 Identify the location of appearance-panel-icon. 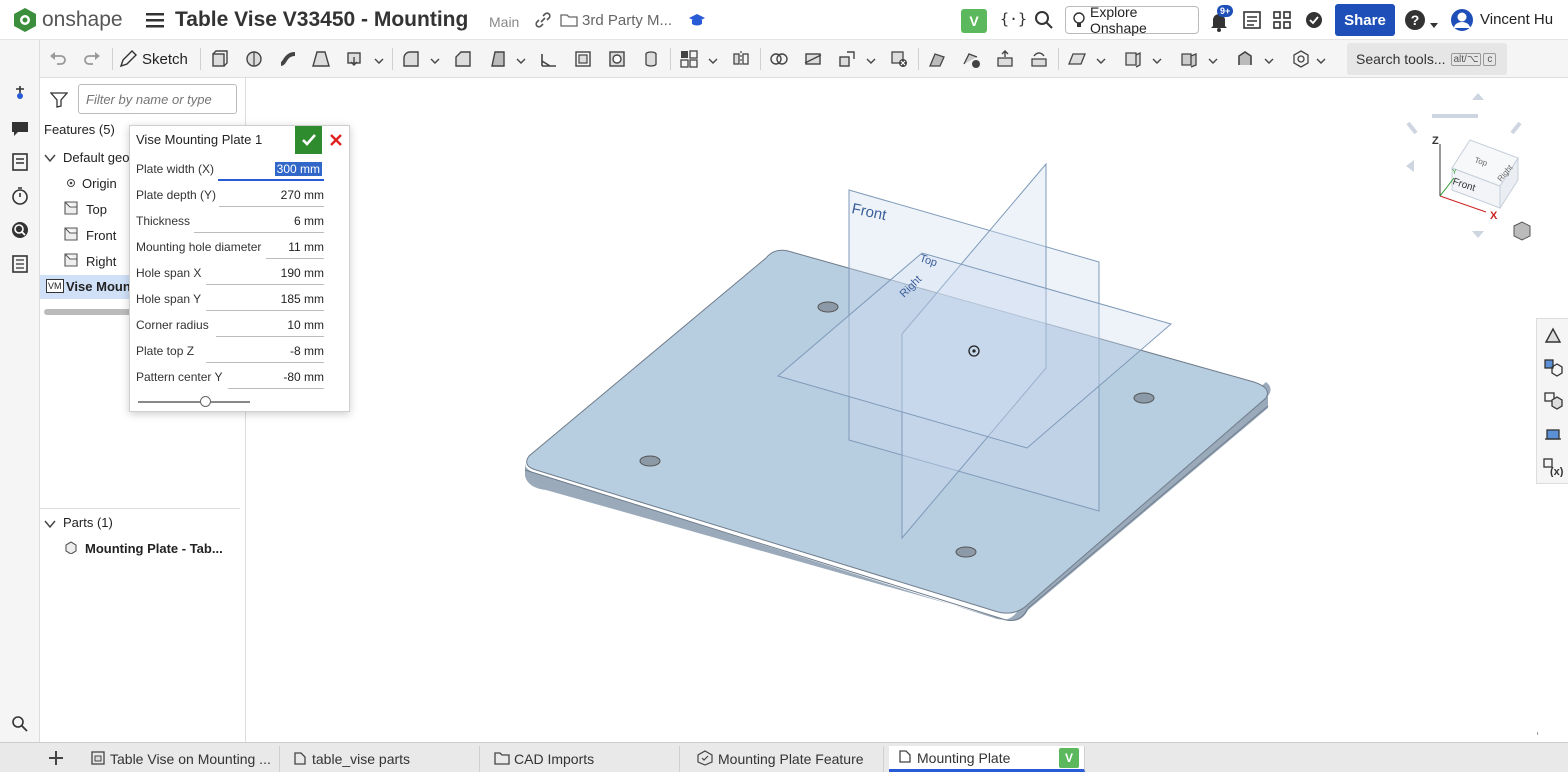
(1553, 335).